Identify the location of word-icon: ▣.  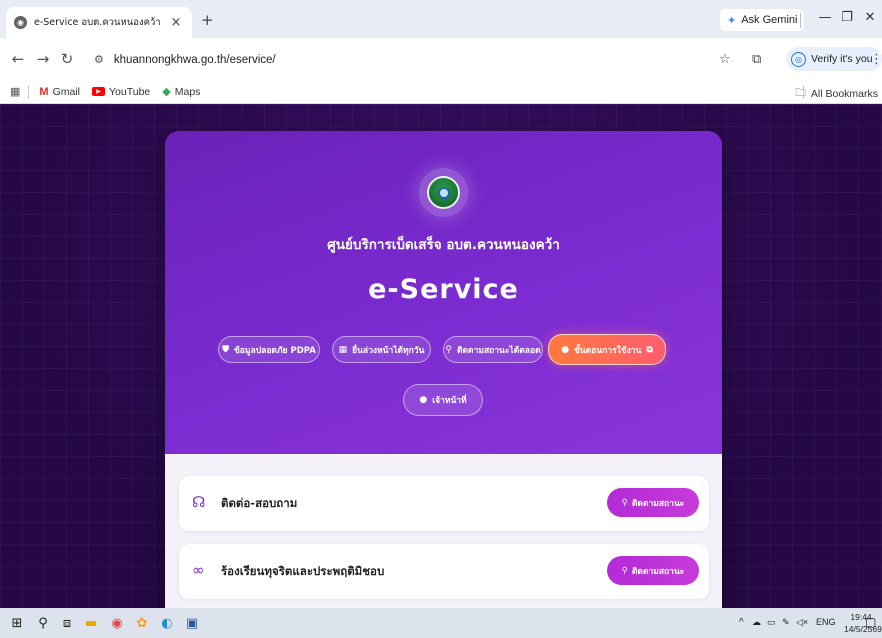
(192, 623).